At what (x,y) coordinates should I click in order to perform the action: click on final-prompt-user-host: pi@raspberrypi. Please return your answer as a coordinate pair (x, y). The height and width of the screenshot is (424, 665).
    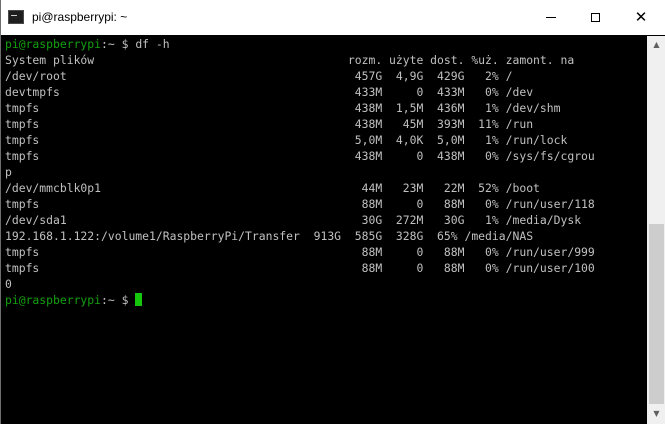
    Looking at the image, I should click on (53, 300).